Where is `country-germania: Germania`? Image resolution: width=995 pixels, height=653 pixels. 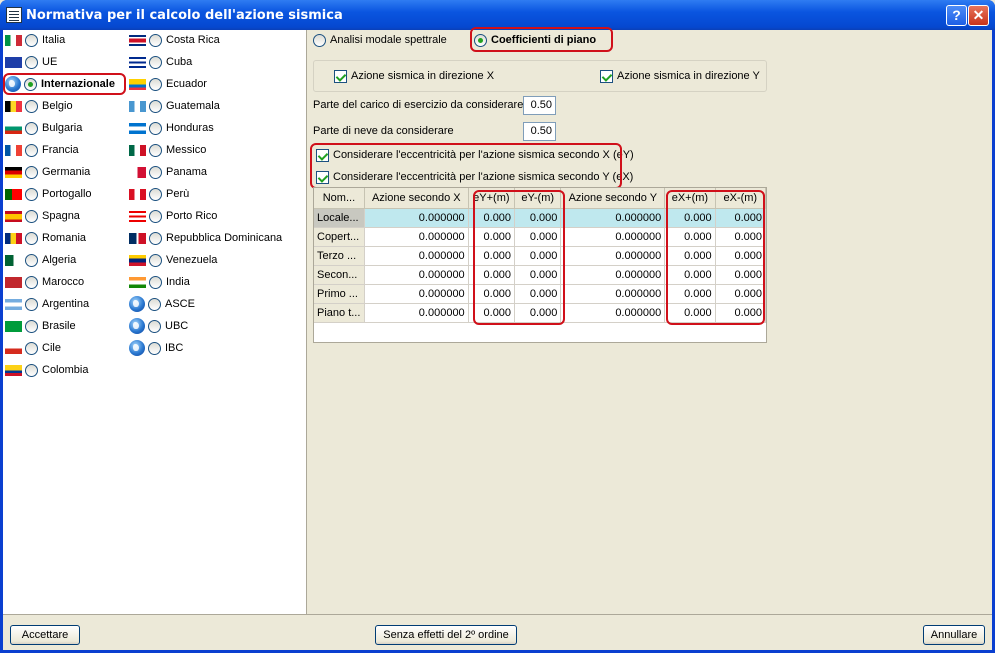
country-germania: Germania is located at coordinates (47, 172).